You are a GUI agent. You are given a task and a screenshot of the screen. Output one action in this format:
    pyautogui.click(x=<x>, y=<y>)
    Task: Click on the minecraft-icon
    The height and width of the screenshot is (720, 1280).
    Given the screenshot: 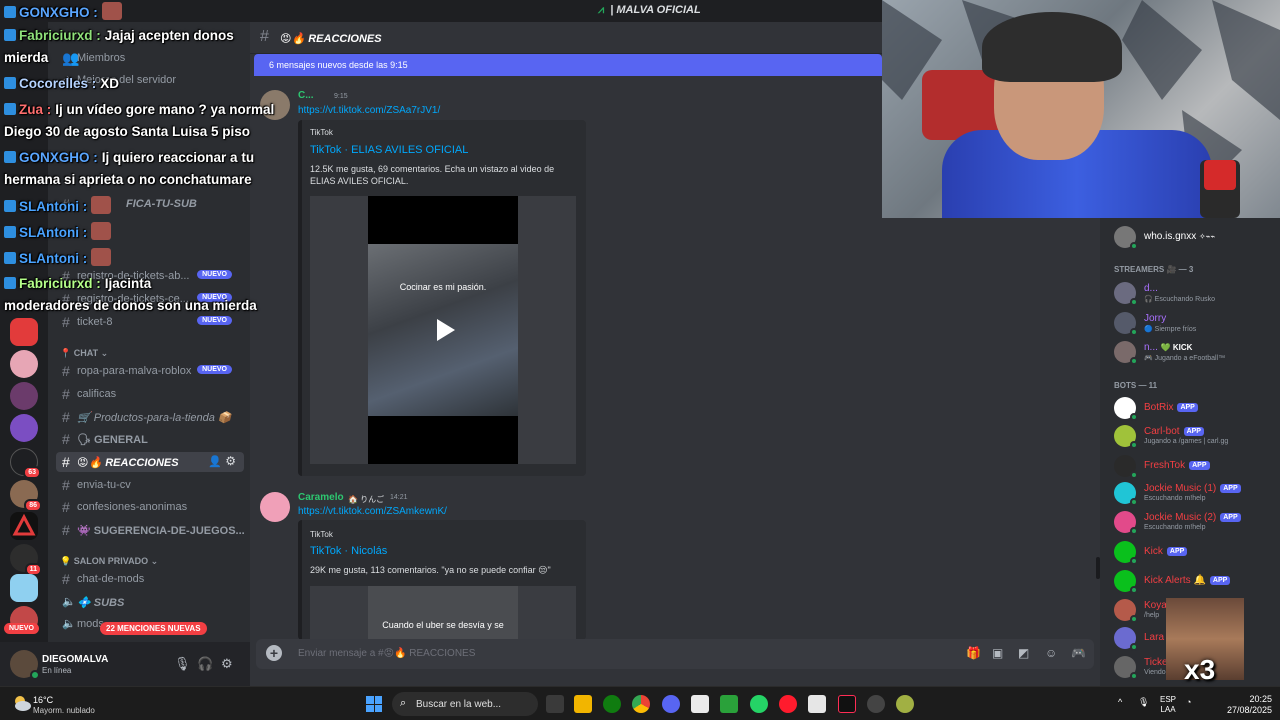 What is the action you would take?
    pyautogui.click(x=729, y=704)
    